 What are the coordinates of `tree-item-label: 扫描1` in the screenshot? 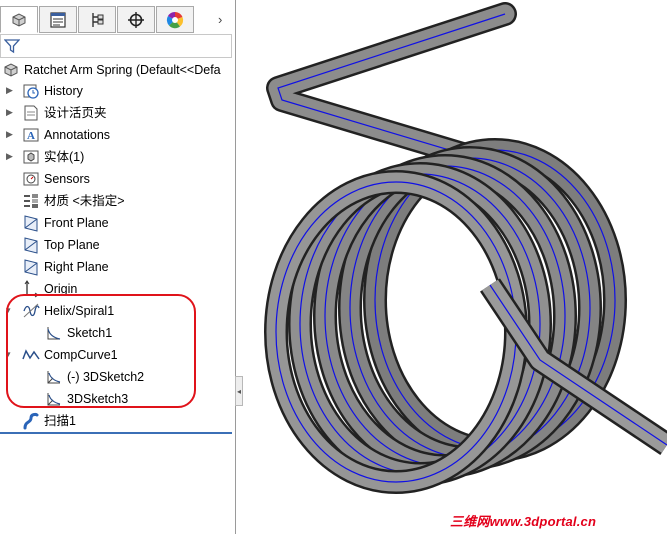 It's located at (60, 421).